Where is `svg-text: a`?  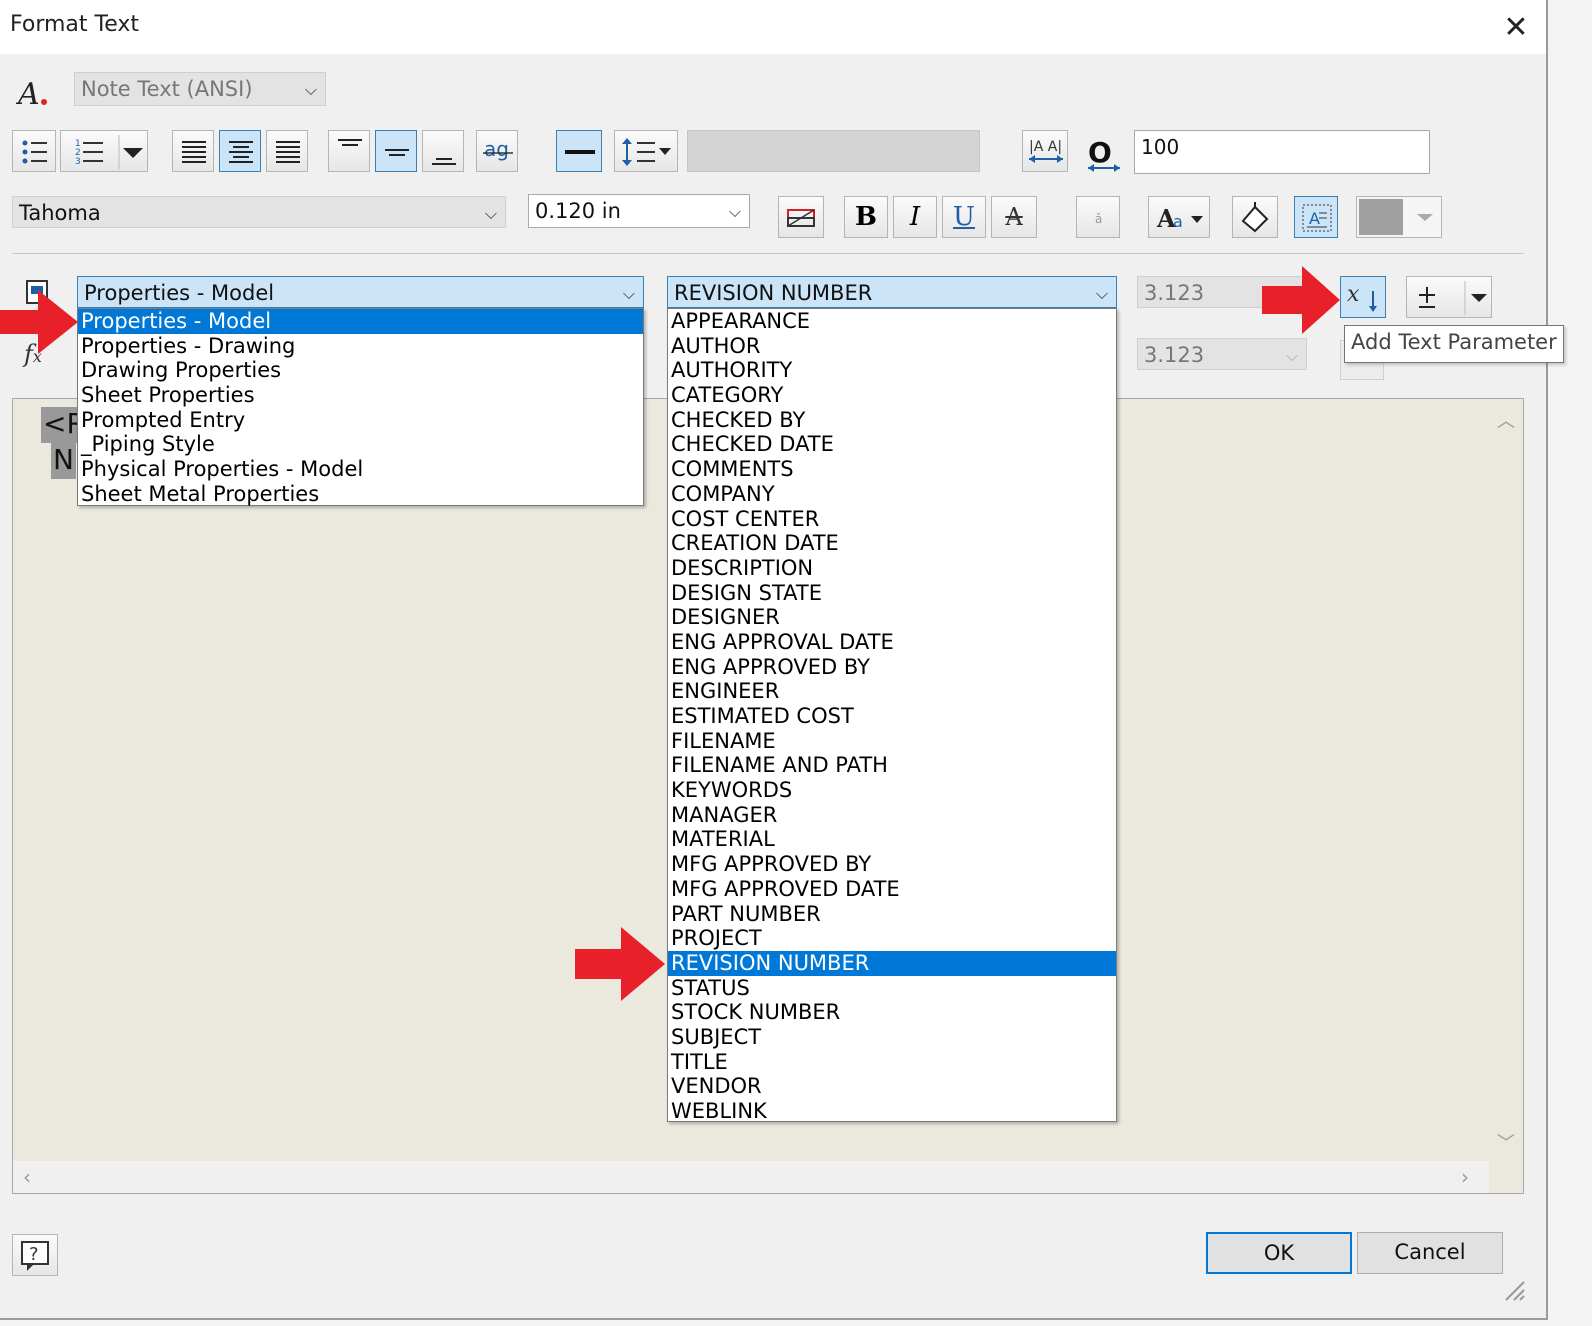
svg-text: a is located at coordinates (1178, 221).